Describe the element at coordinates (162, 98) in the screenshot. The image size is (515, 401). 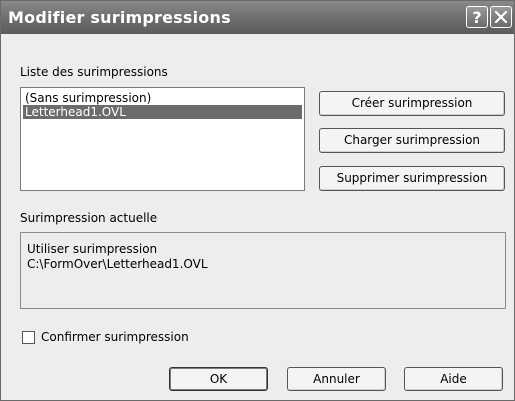
I see `list-item: (Sans surimpression)` at that location.